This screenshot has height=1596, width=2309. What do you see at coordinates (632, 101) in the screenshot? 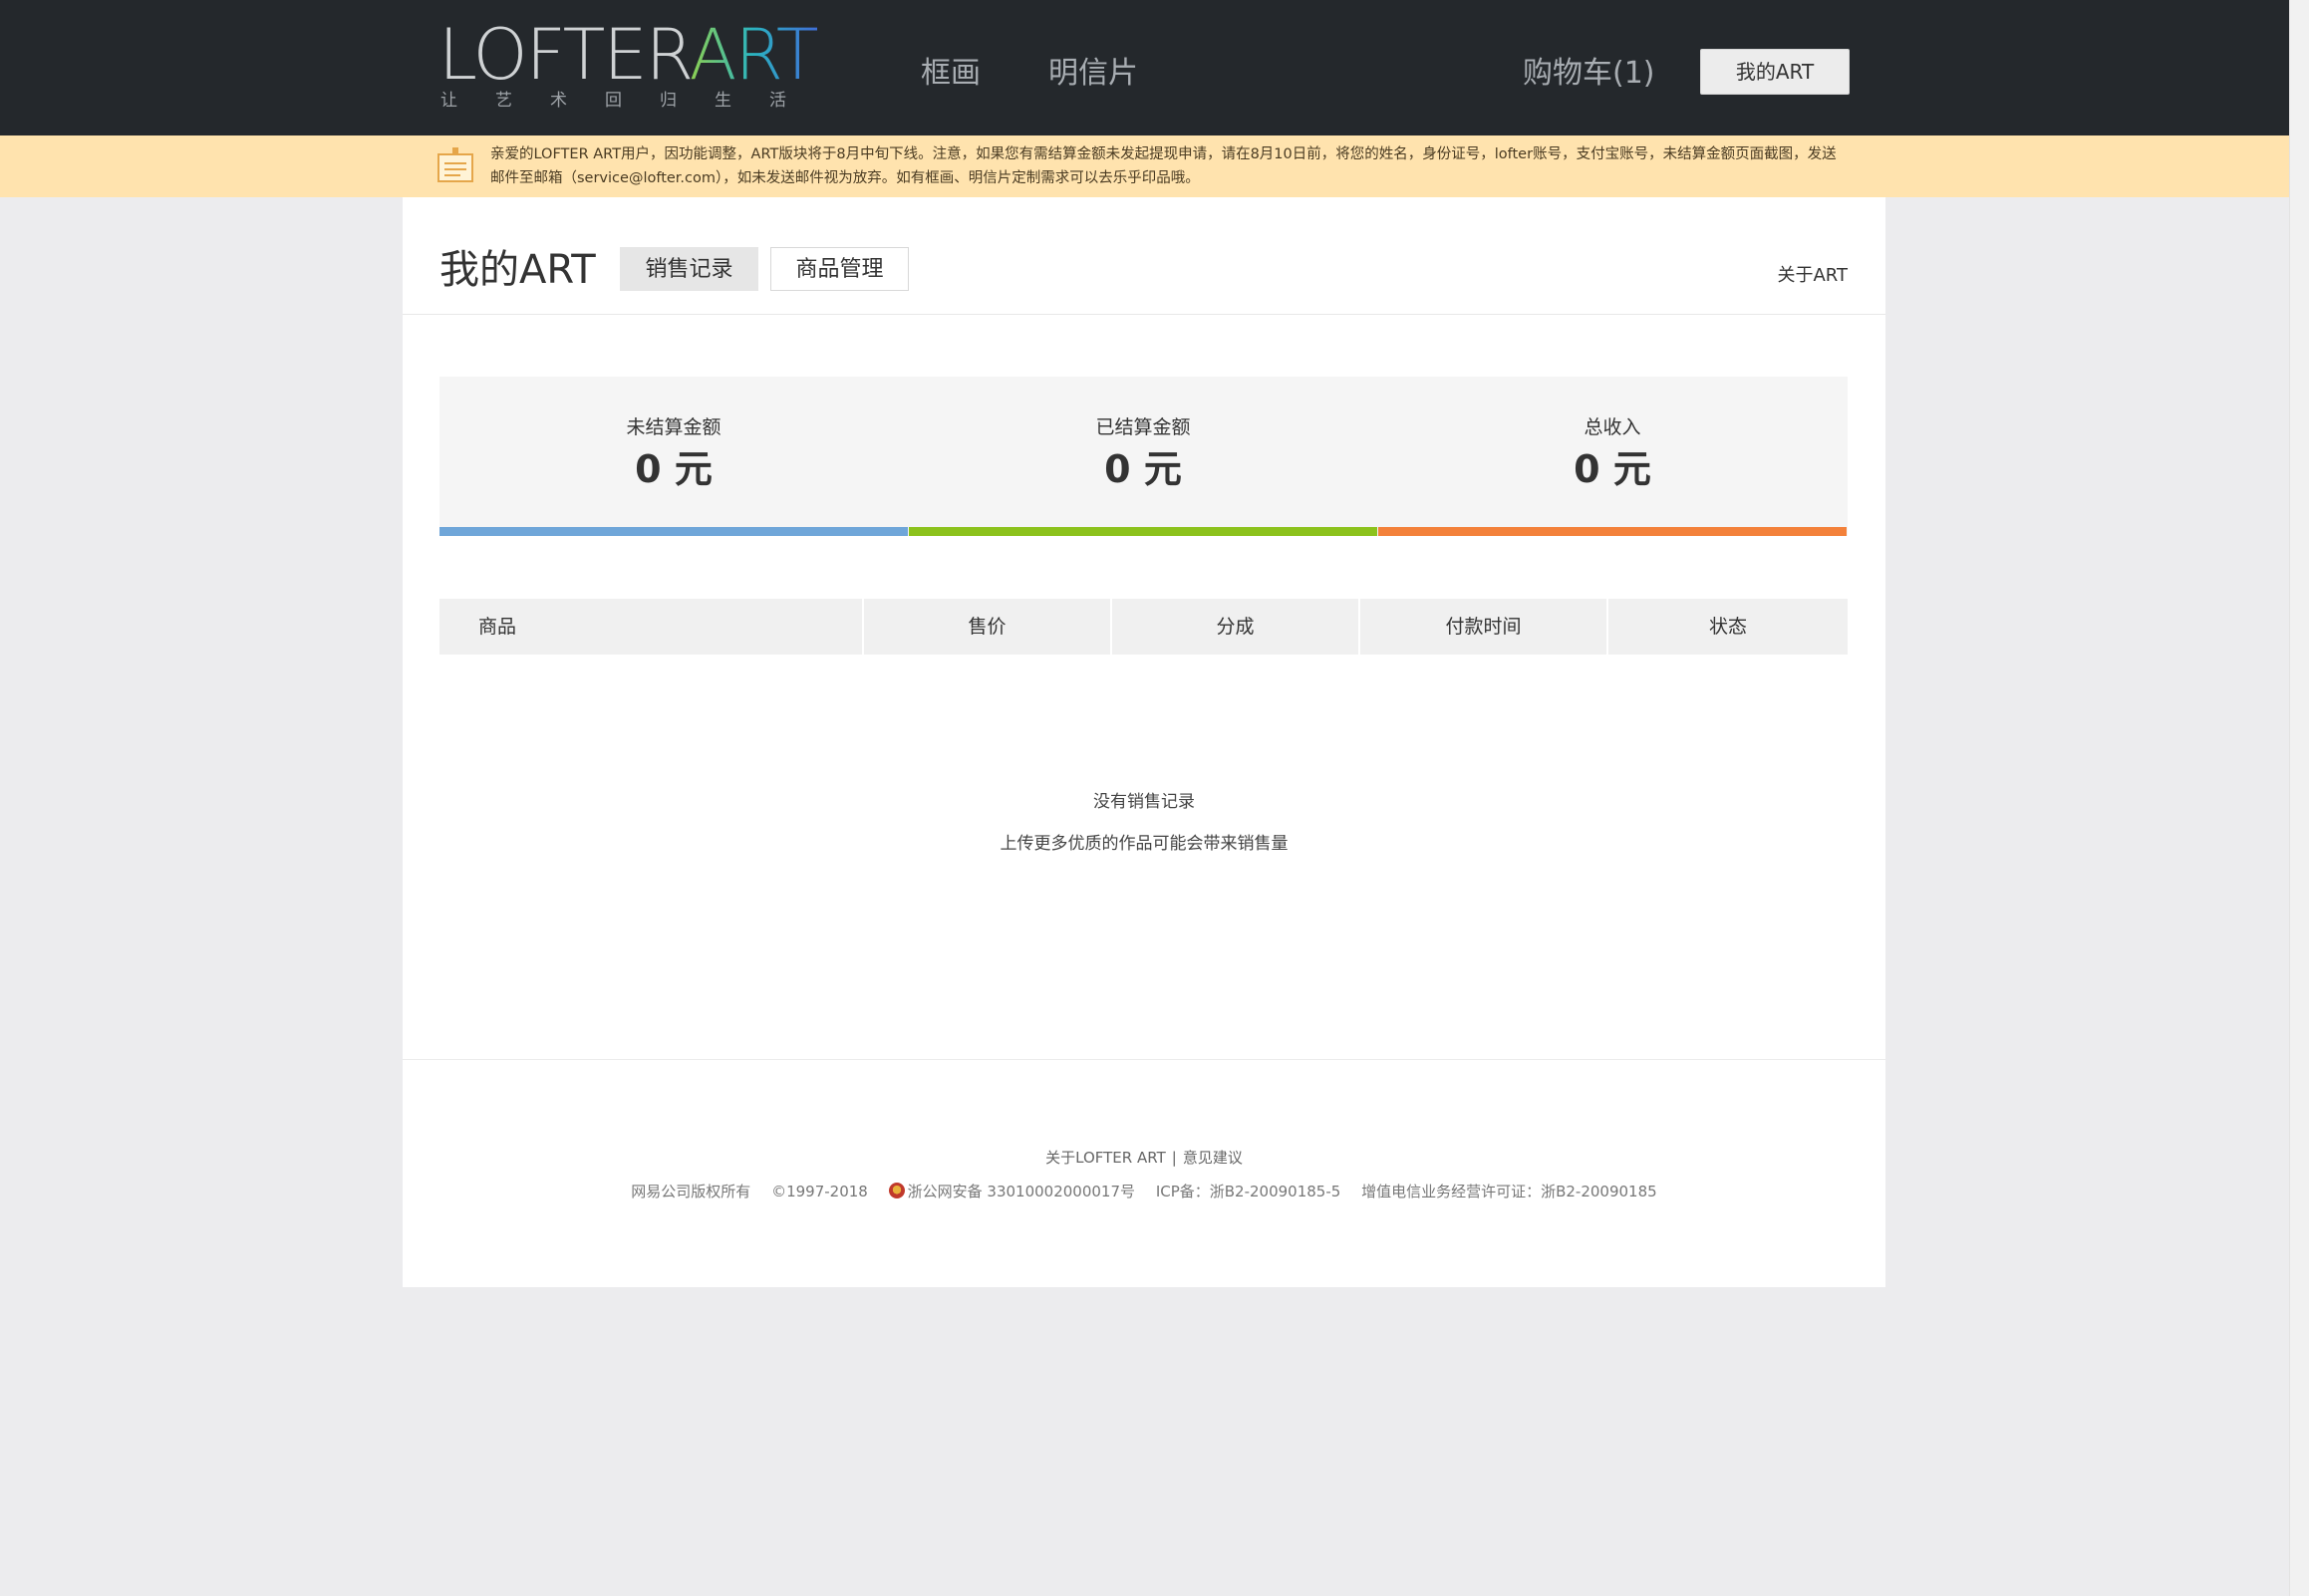
I see `logo-tagline: 让艺术回归生活` at bounding box center [632, 101].